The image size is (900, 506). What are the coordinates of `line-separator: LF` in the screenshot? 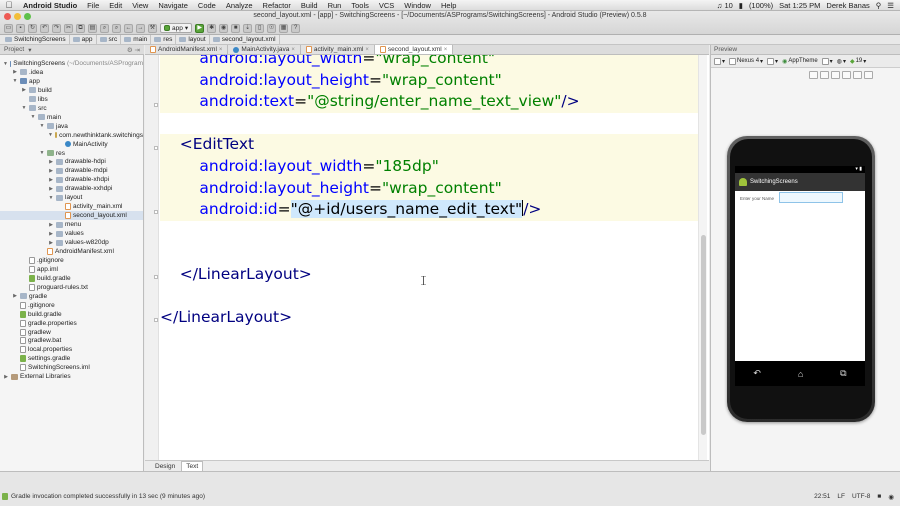 It's located at (841, 497).